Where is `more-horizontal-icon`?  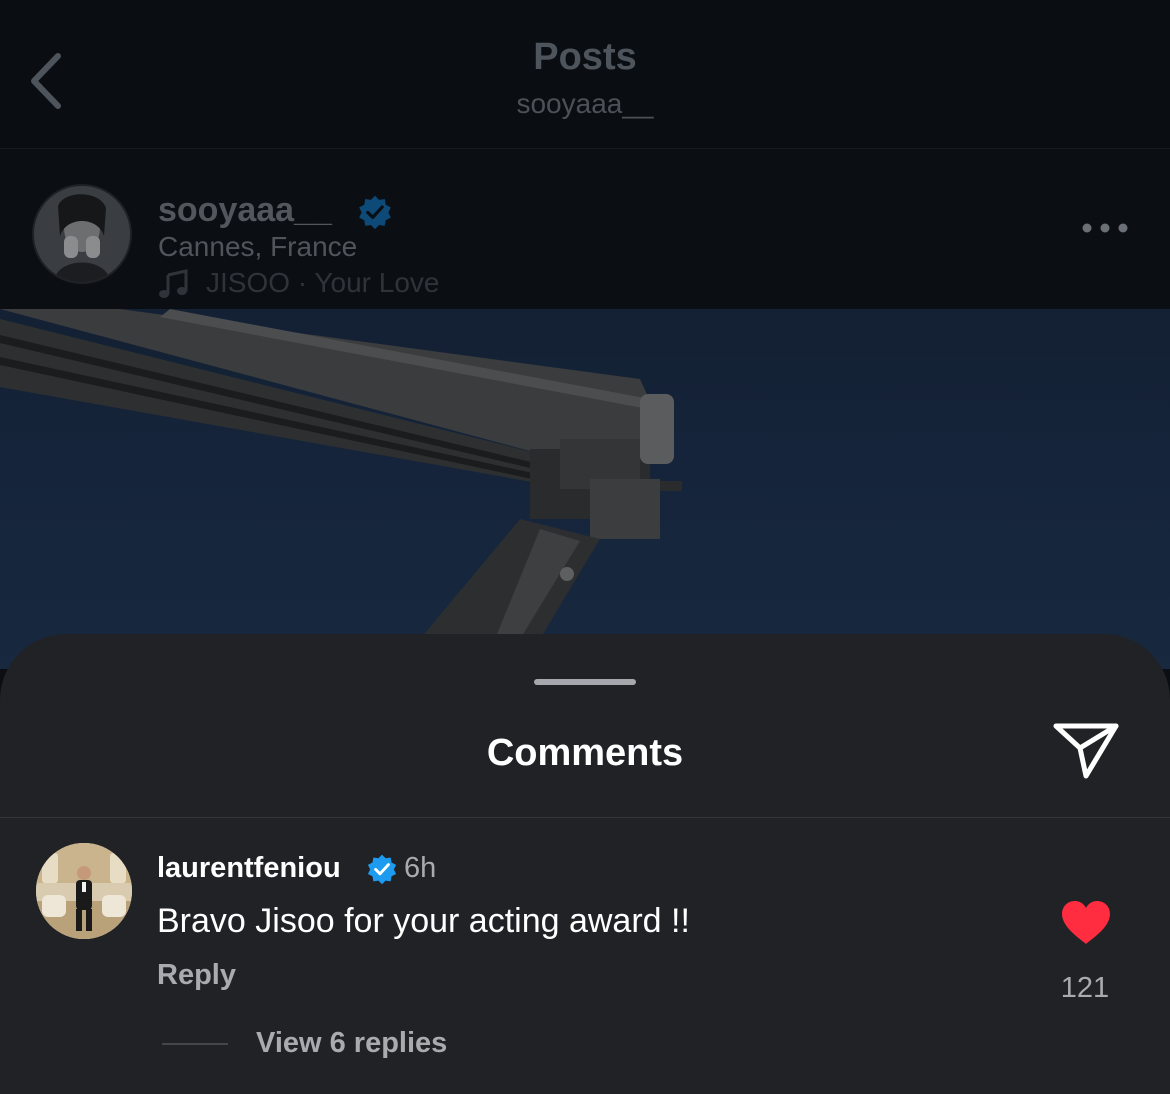
more-horizontal-icon is located at coordinates (1105, 228).